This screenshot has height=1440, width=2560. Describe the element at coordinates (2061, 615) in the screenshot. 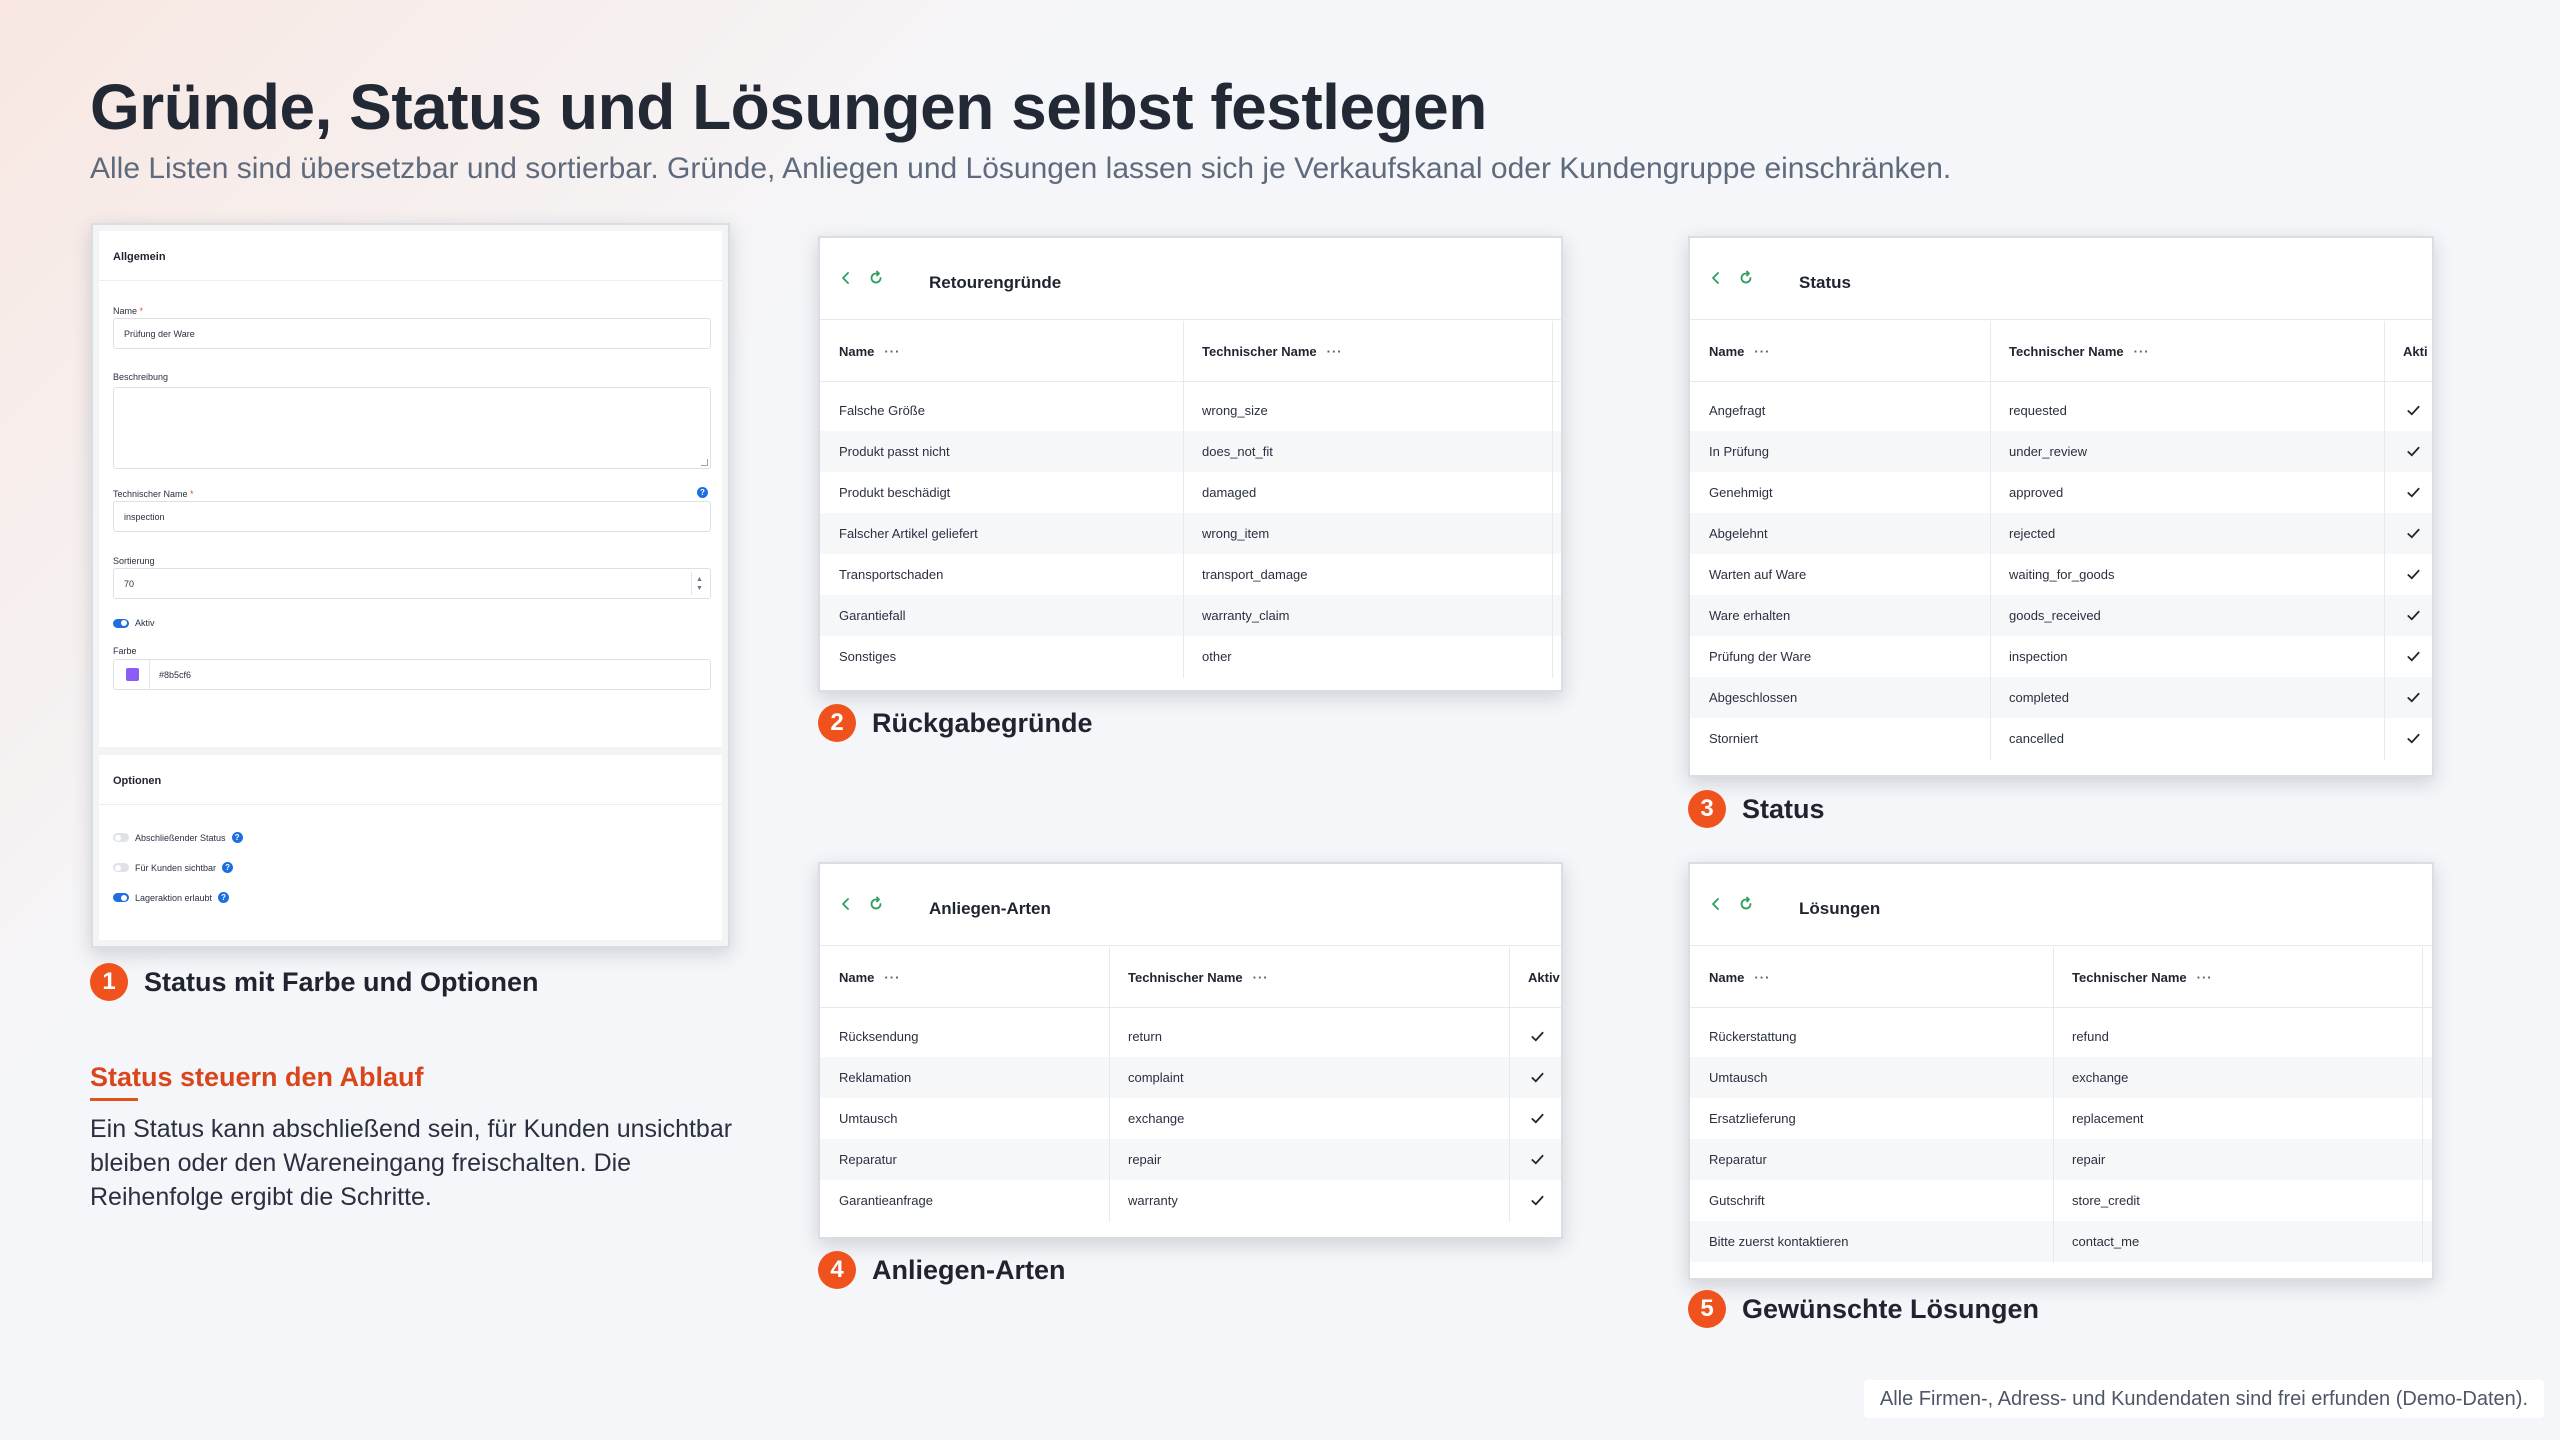

I see `table-row: Ware erhalten goods_received` at that location.